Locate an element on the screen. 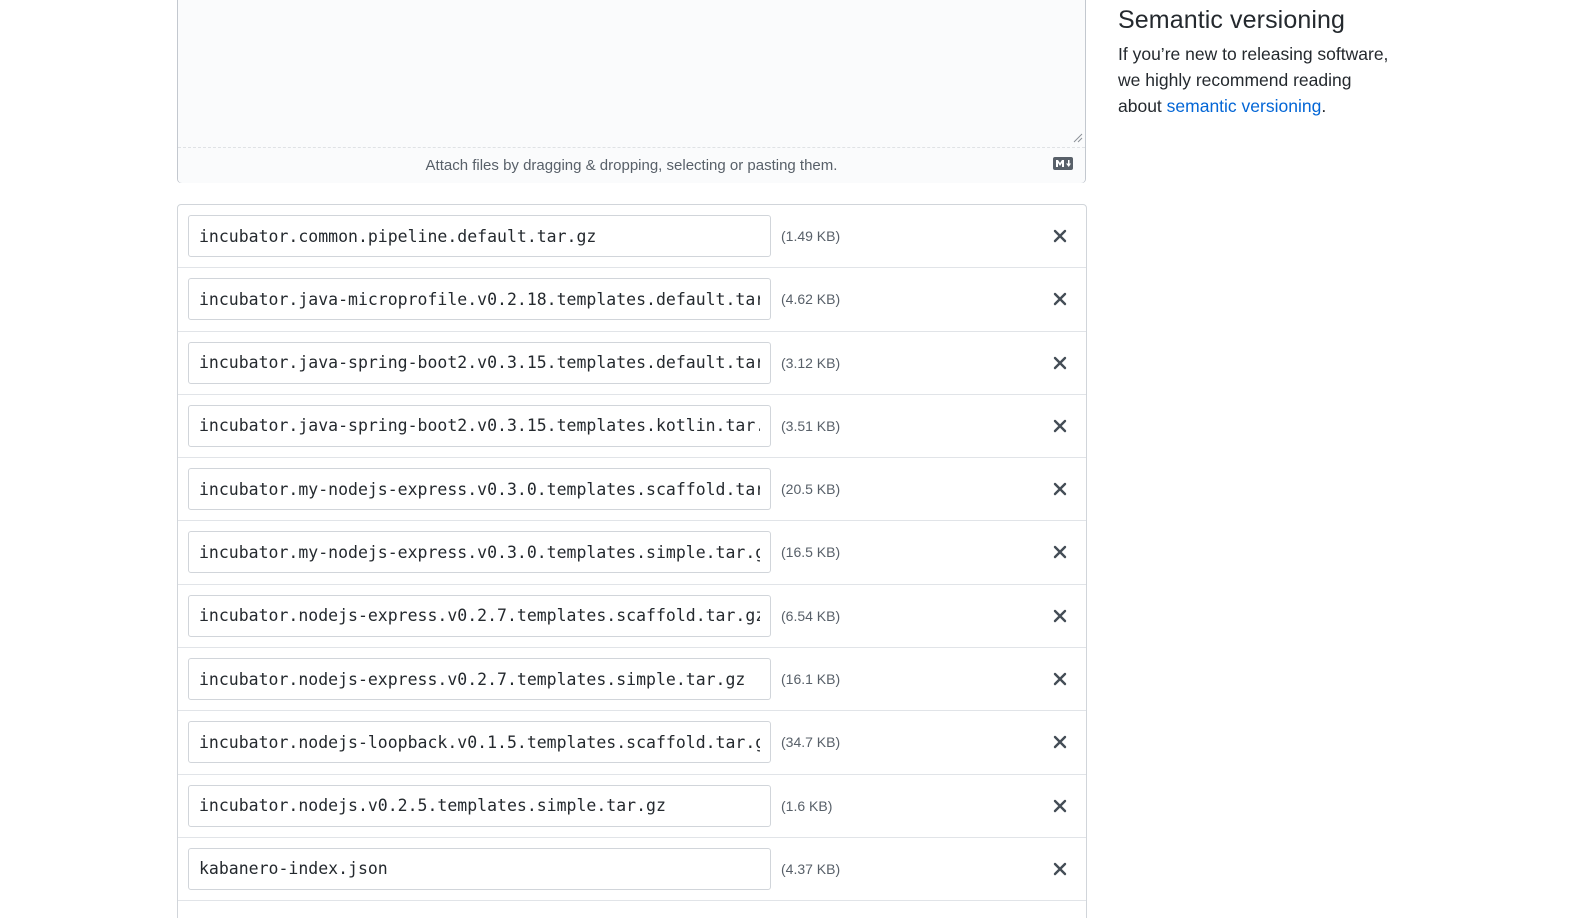  asset-size: (1.49 KB) is located at coordinates (811, 236).